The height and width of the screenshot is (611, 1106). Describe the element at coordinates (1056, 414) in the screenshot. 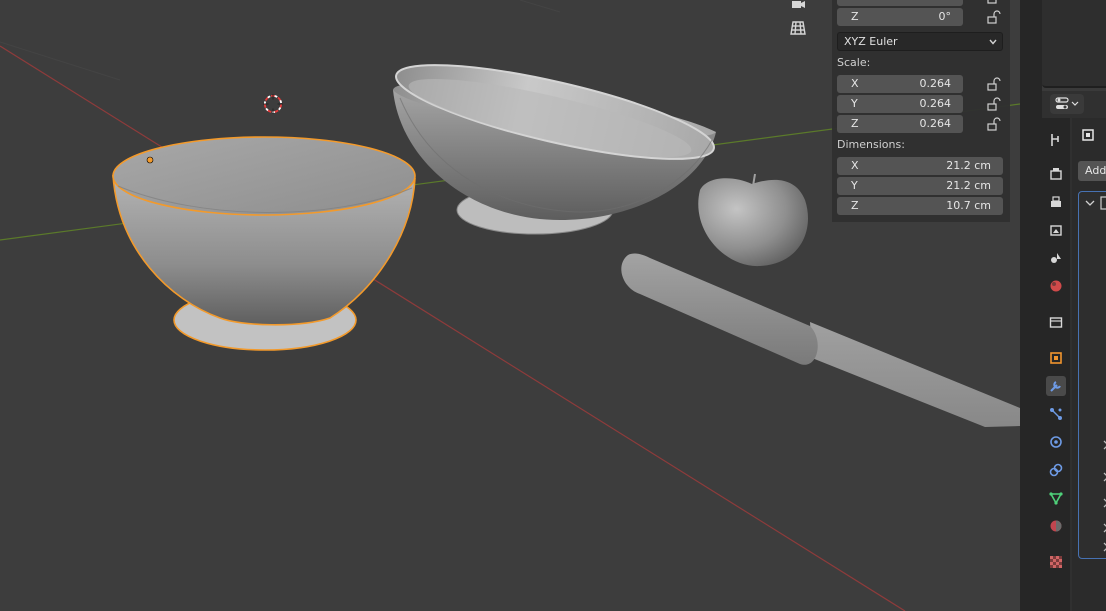

I see `particles-icon` at that location.